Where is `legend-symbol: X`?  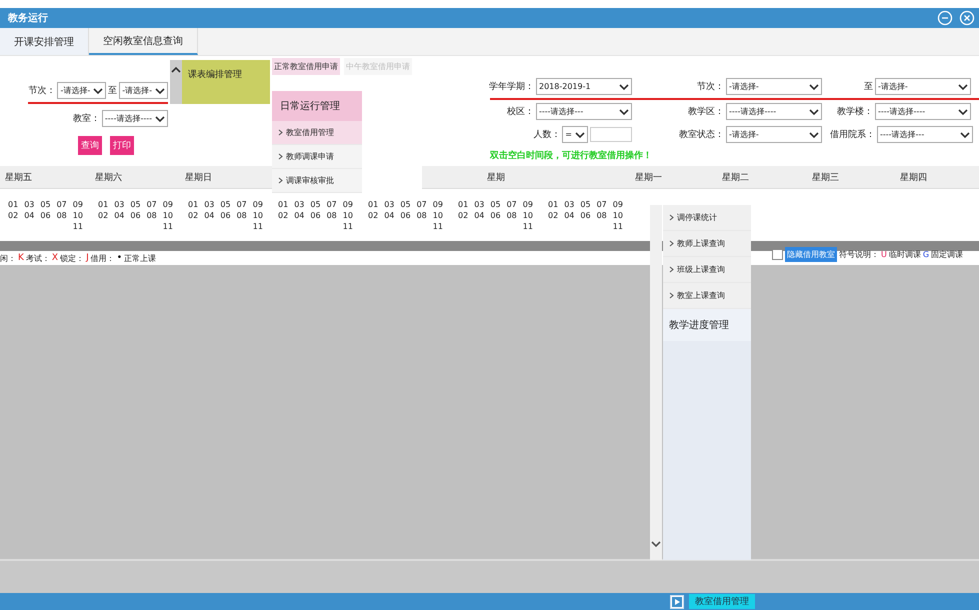 legend-symbol: X is located at coordinates (55, 258).